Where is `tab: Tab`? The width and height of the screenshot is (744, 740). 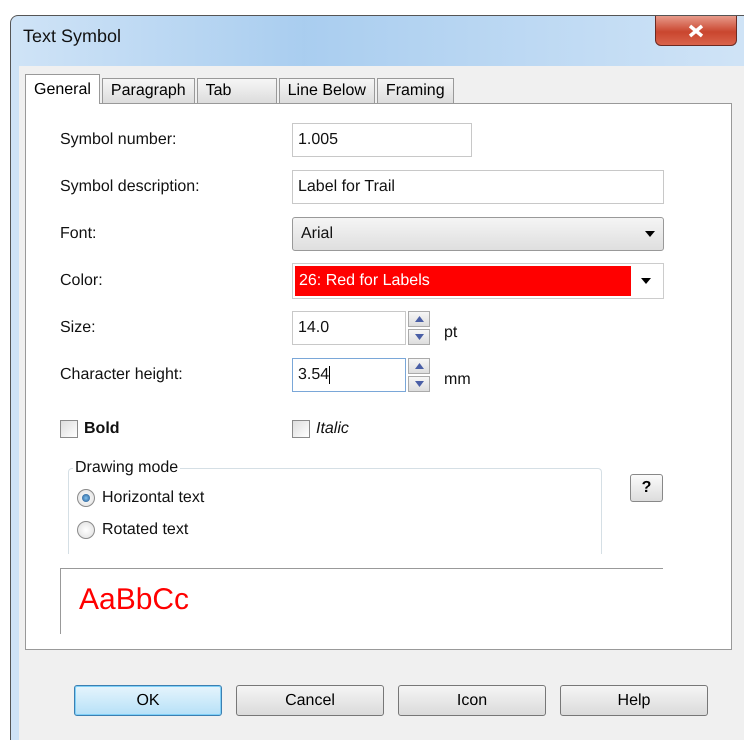
tab: Tab is located at coordinates (236, 90).